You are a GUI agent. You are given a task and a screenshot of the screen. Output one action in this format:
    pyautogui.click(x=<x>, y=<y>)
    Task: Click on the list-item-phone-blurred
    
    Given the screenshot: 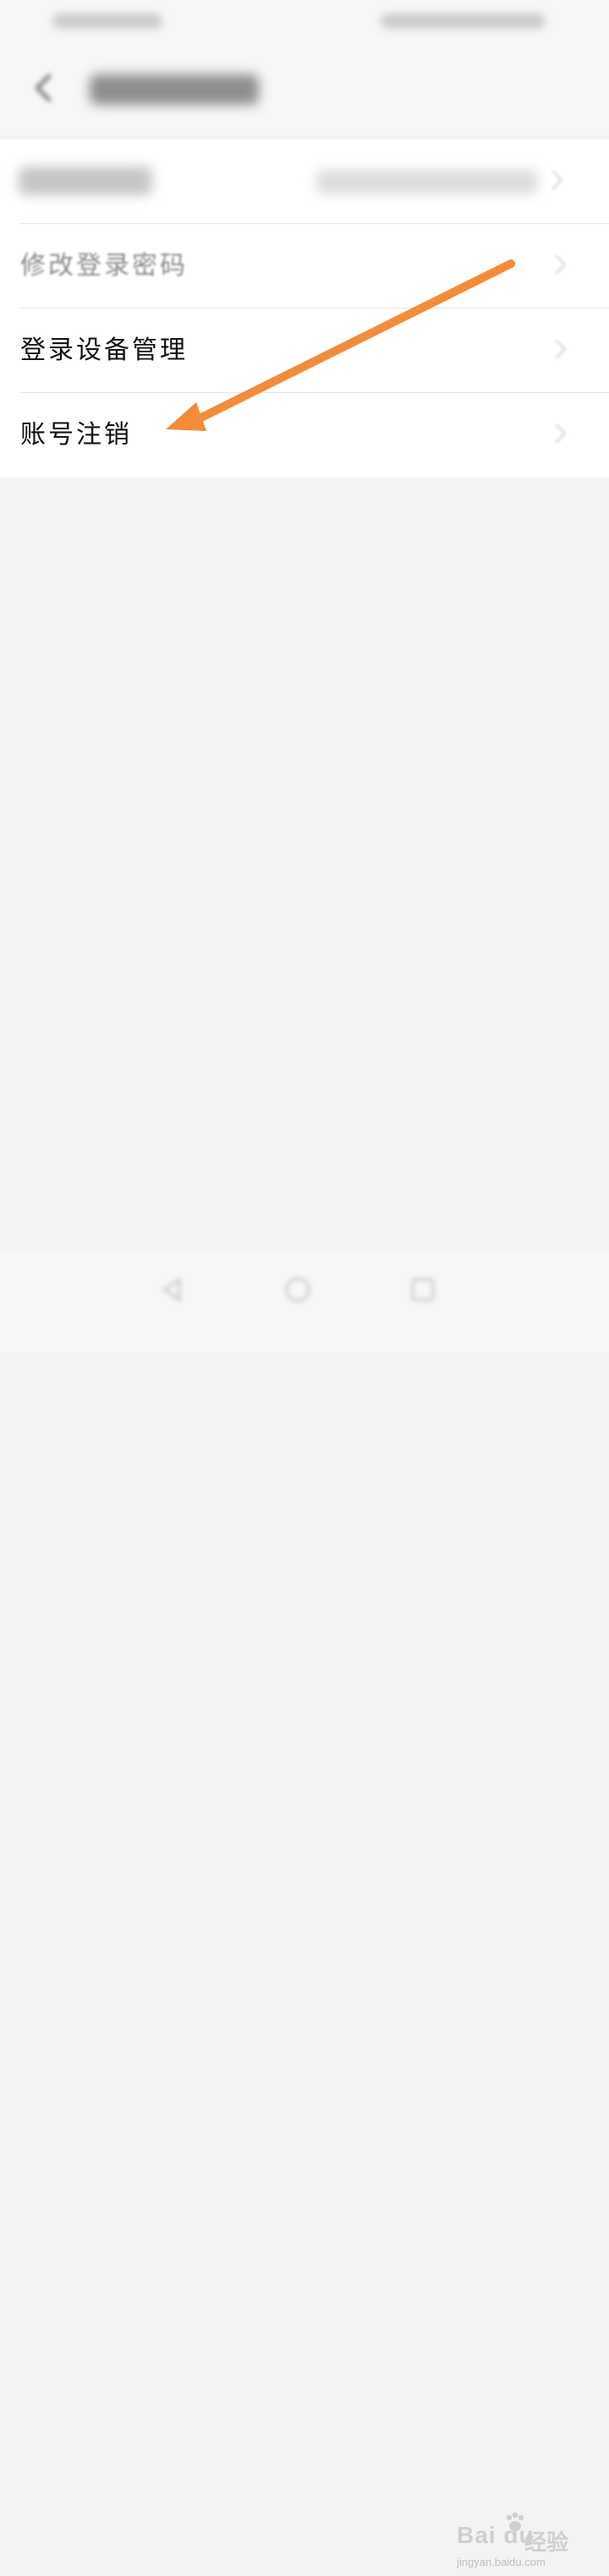 What is the action you would take?
    pyautogui.click(x=305, y=181)
    